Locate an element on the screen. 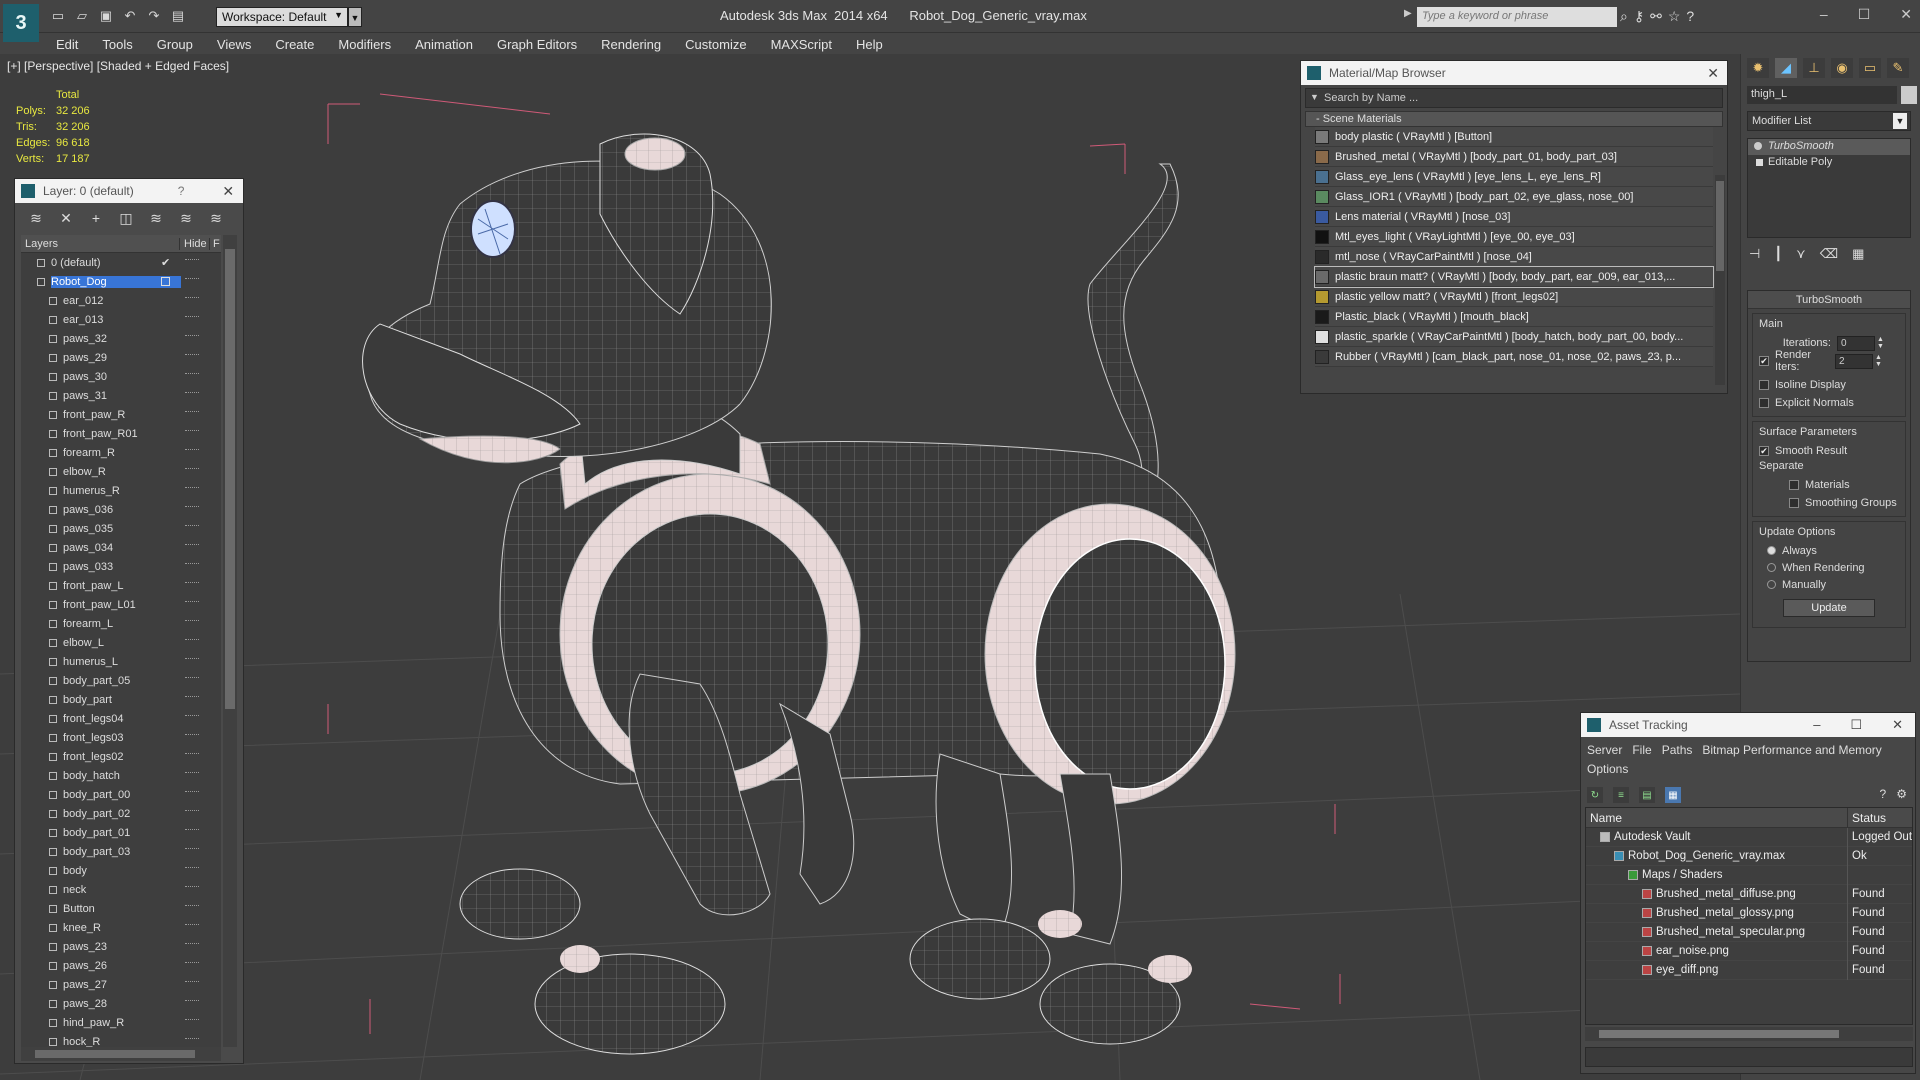 Image resolution: width=1920 pixels, height=1080 pixels. asset-tracking-titlebar: Asset Tracking – ☐ ✕ is located at coordinates (1748, 725).